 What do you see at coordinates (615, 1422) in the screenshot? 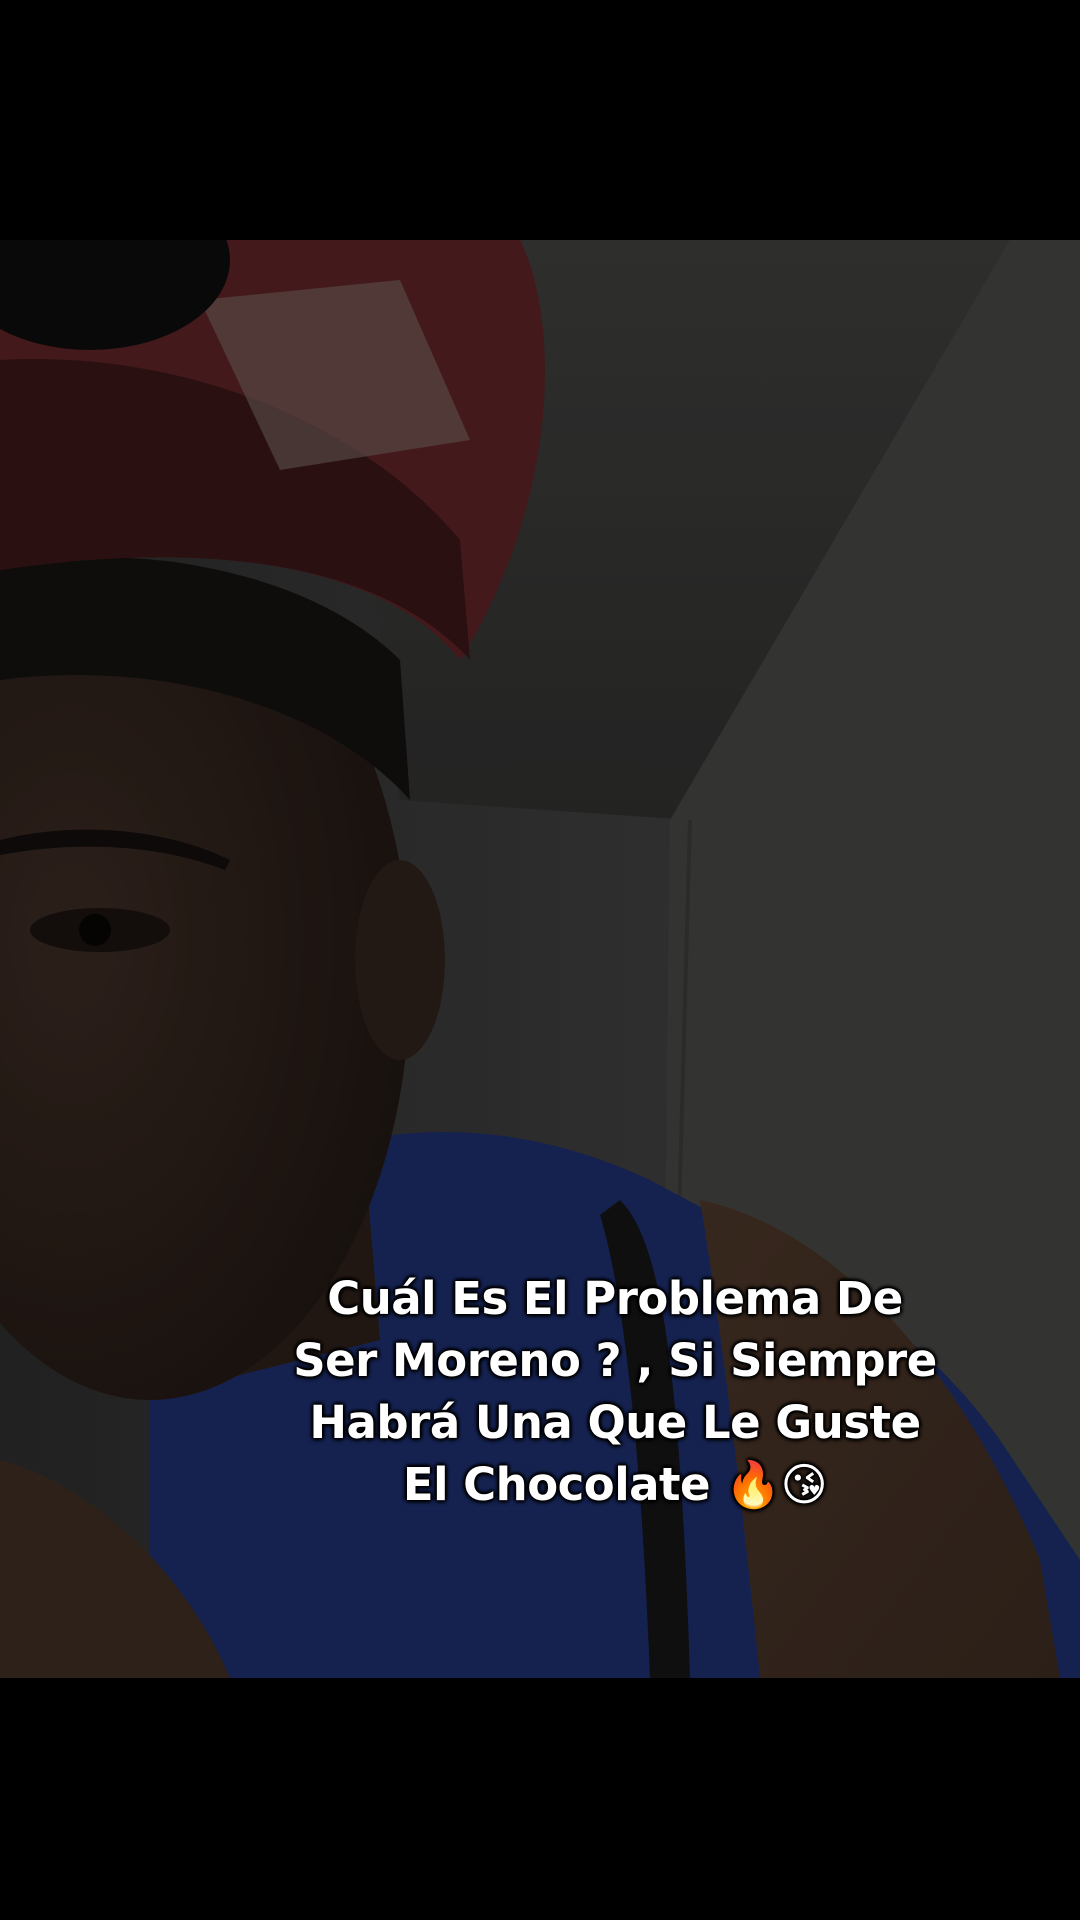
I see `caption-line-3: Habrá Una Que Le Guste` at bounding box center [615, 1422].